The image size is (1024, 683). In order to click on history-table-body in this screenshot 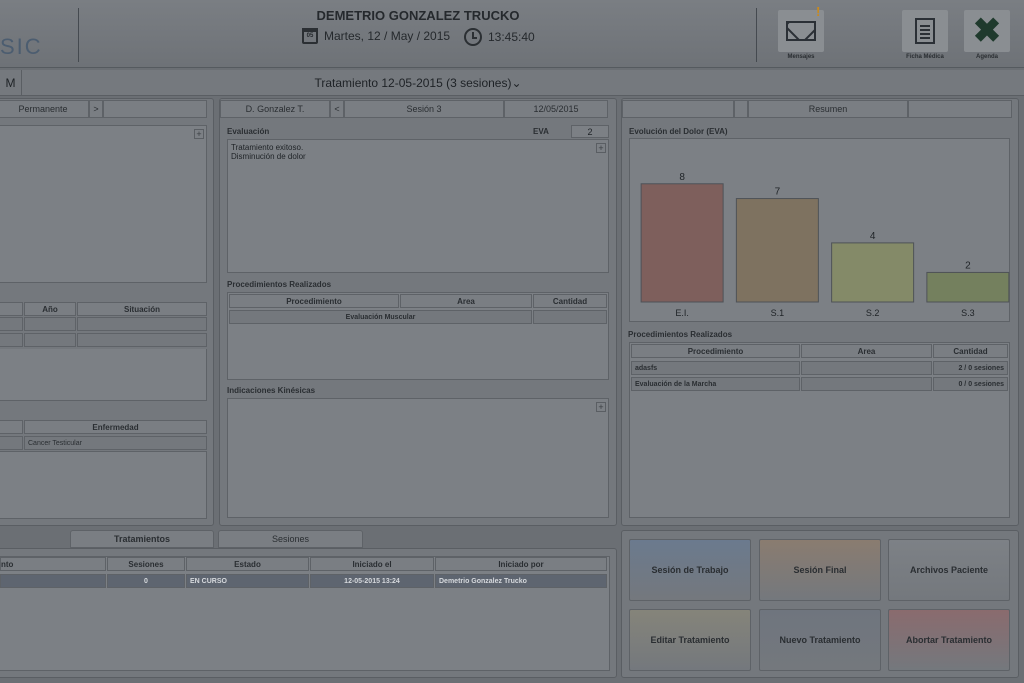, I will do `click(103, 375)`.